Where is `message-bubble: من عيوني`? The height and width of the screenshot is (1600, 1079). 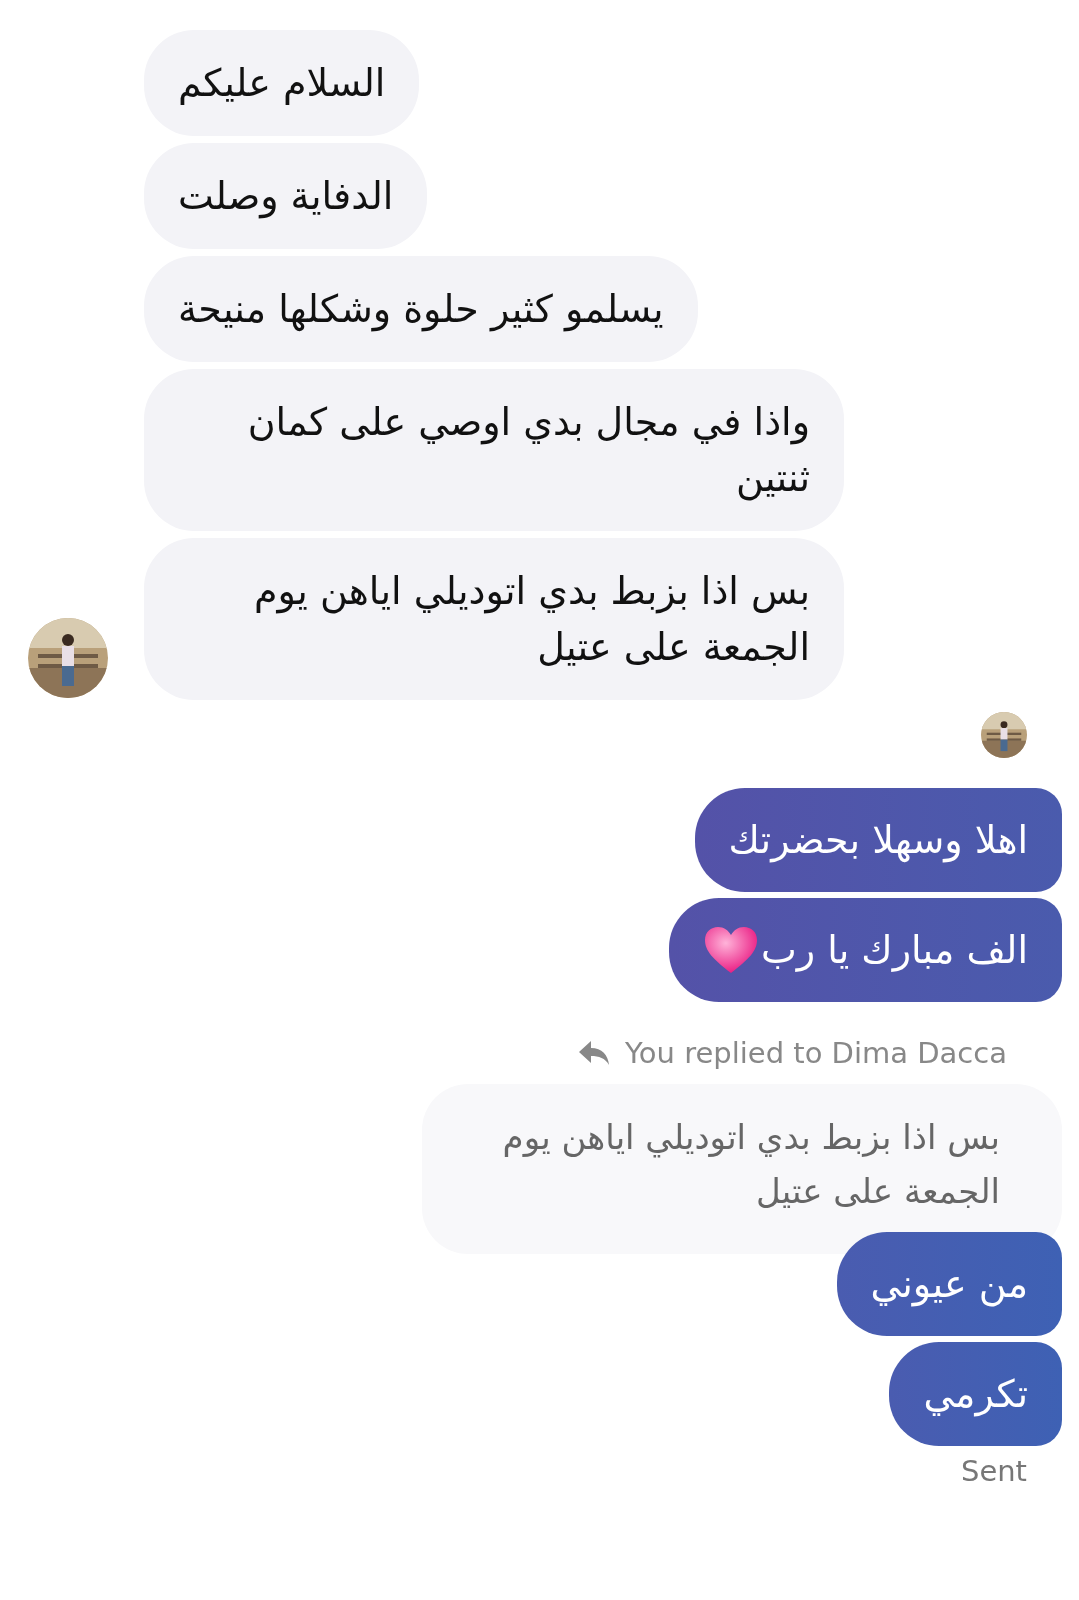
message-bubble: من عيوني is located at coordinates (949, 1284).